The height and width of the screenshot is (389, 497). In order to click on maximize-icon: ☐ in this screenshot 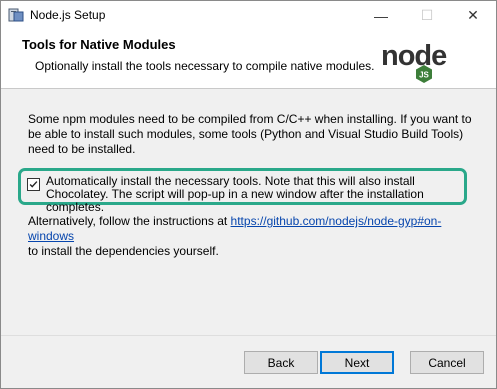, I will do `click(427, 15)`.